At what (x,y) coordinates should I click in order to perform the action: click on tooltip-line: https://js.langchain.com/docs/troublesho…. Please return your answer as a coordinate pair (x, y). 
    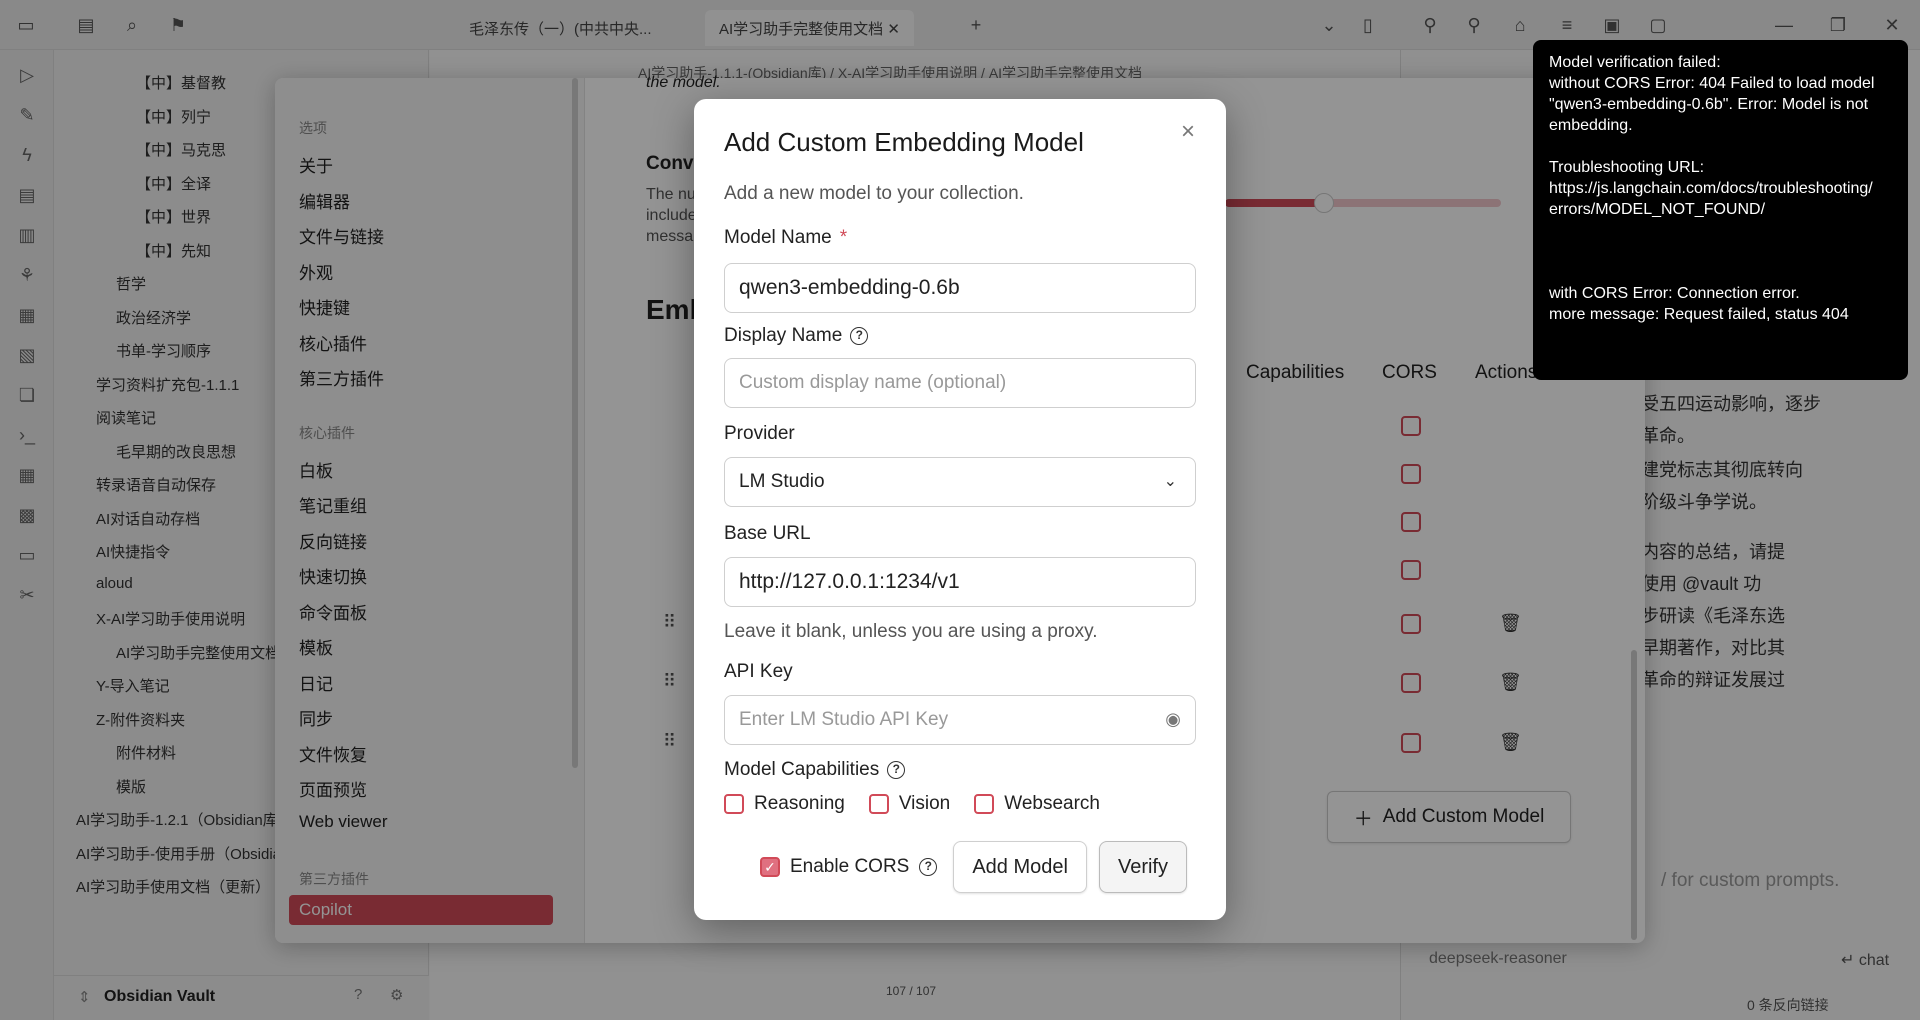
    Looking at the image, I should click on (1711, 188).